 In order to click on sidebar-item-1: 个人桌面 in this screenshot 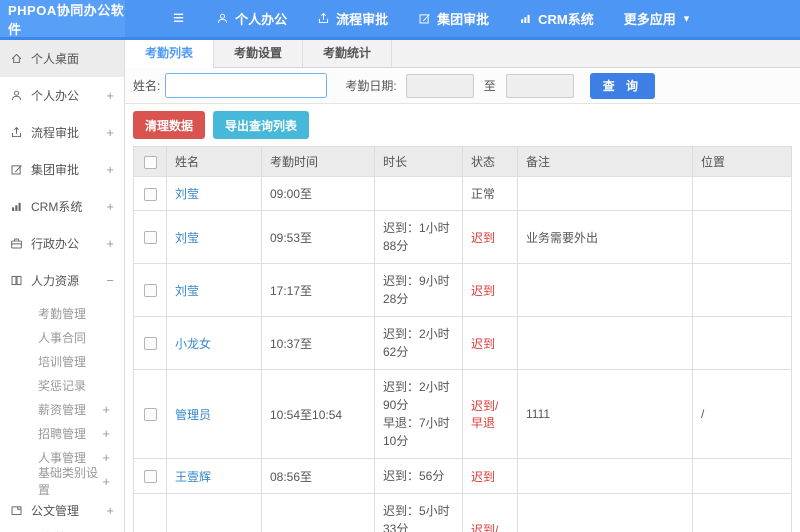, I will do `click(62, 58)`.